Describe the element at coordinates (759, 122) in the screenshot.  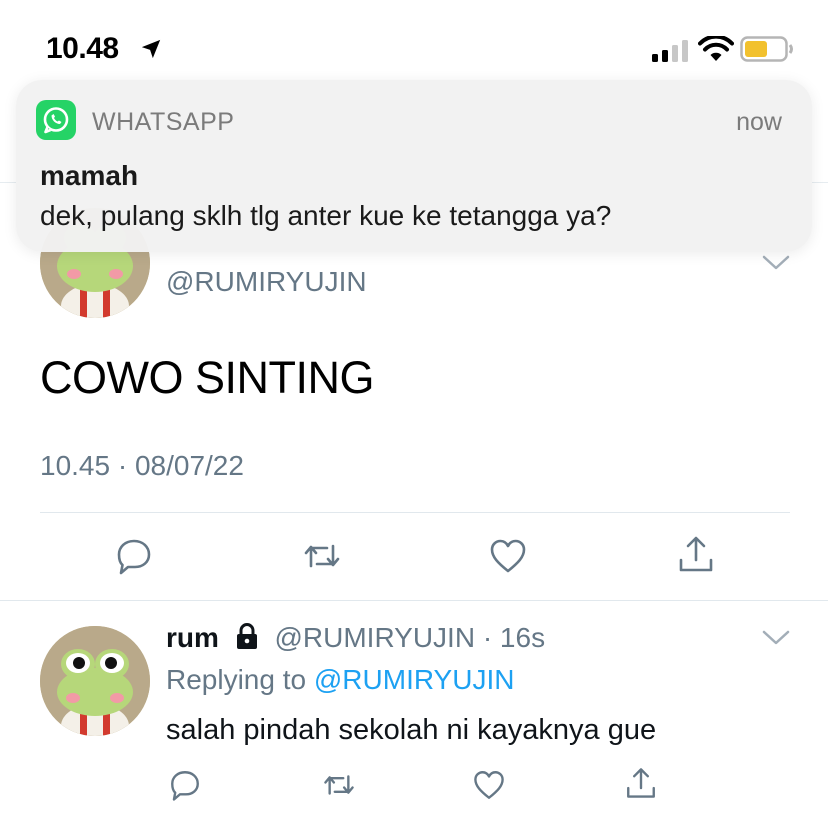
I see `notification-time: now` at that location.